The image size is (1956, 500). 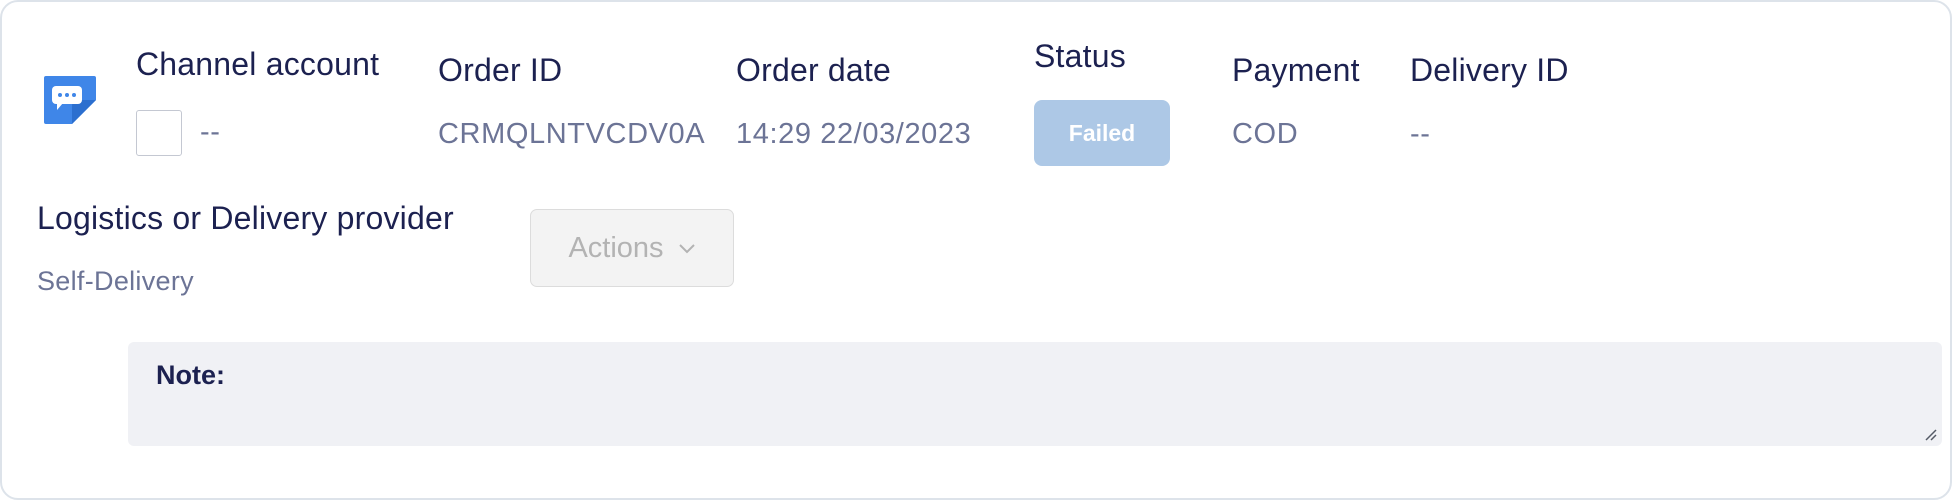 I want to click on logistics-heading: Logistics or Delivery provider, so click(x=245, y=218).